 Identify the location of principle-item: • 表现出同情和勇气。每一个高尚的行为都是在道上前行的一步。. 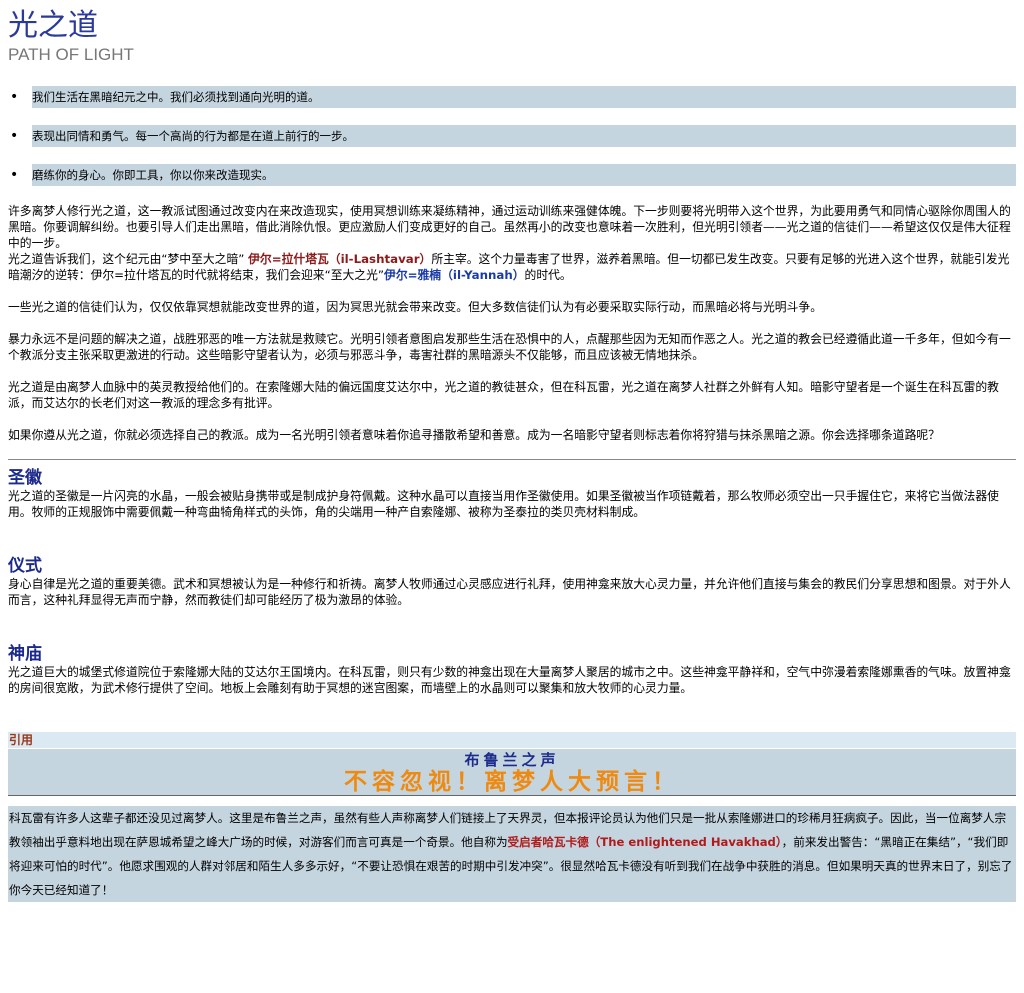
(513, 136).